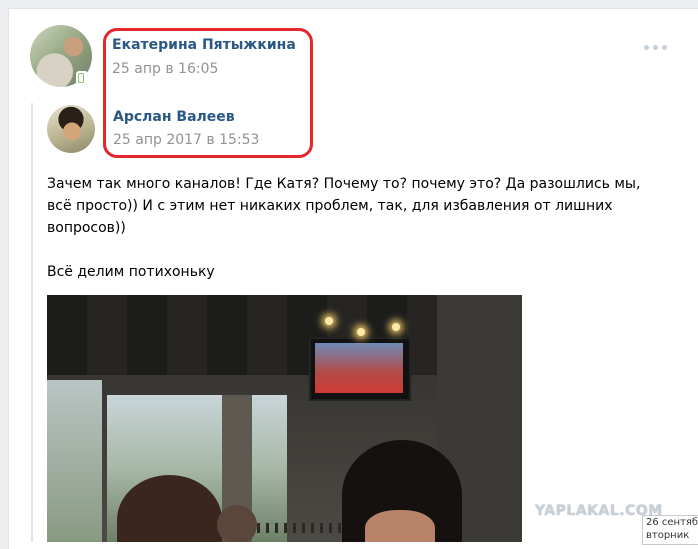 Image resolution: width=698 pixels, height=549 pixels. What do you see at coordinates (204, 45) in the screenshot?
I see `post-author-name: Екатерина Пятыжкина` at bounding box center [204, 45].